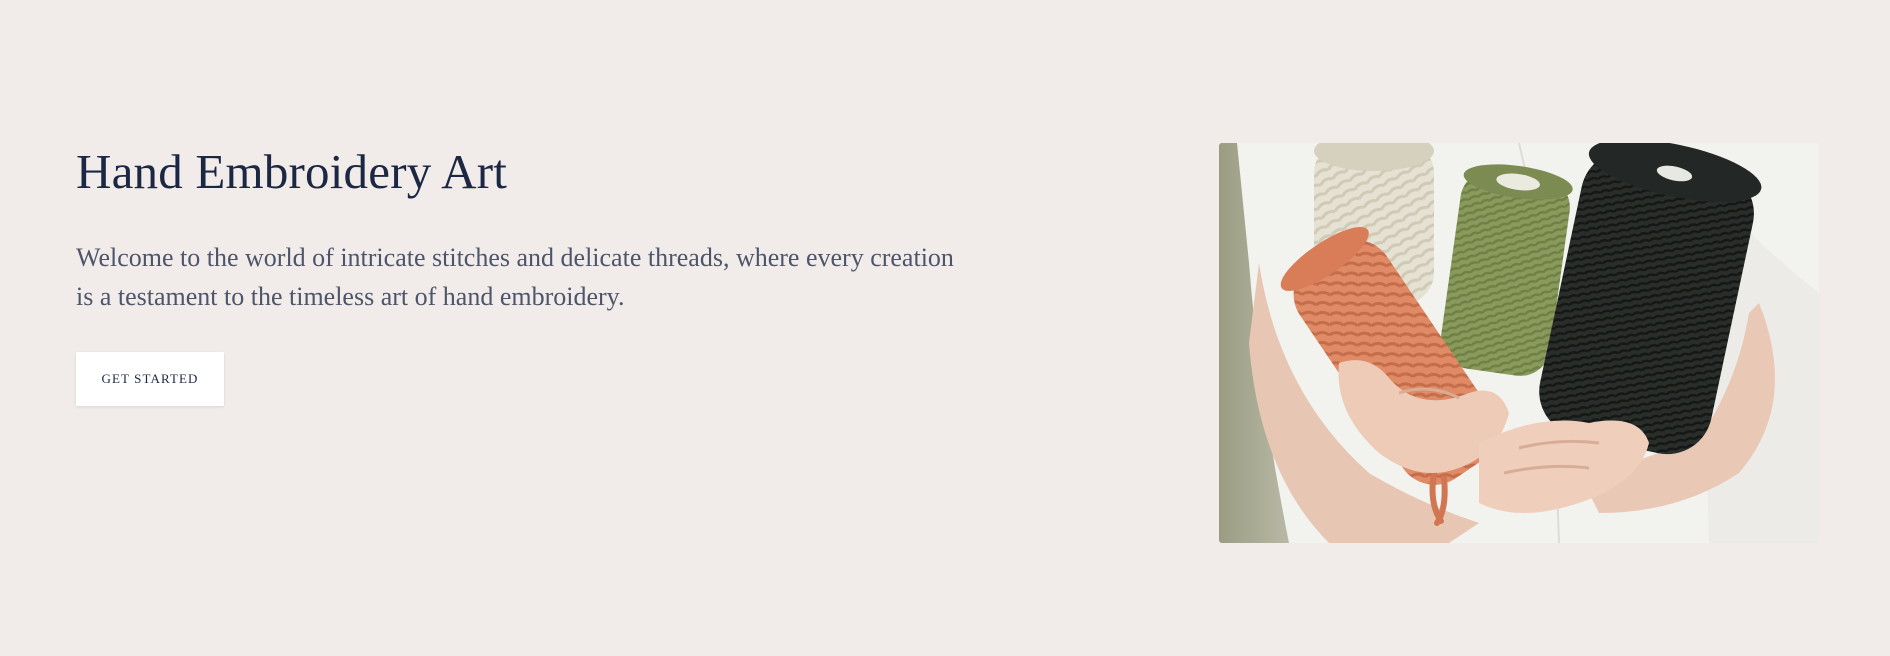 This screenshot has height=656, width=1890. I want to click on get-started-button: GET STARTED, so click(150, 379).